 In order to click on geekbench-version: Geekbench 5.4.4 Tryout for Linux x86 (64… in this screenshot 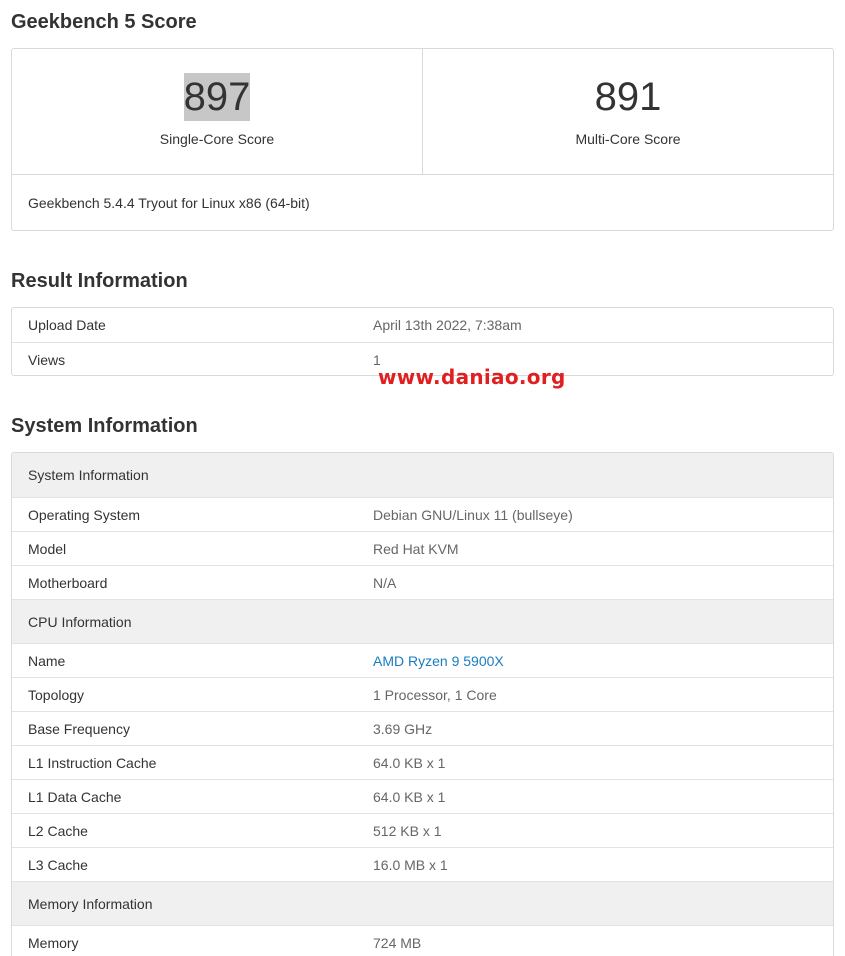, I will do `click(169, 203)`.